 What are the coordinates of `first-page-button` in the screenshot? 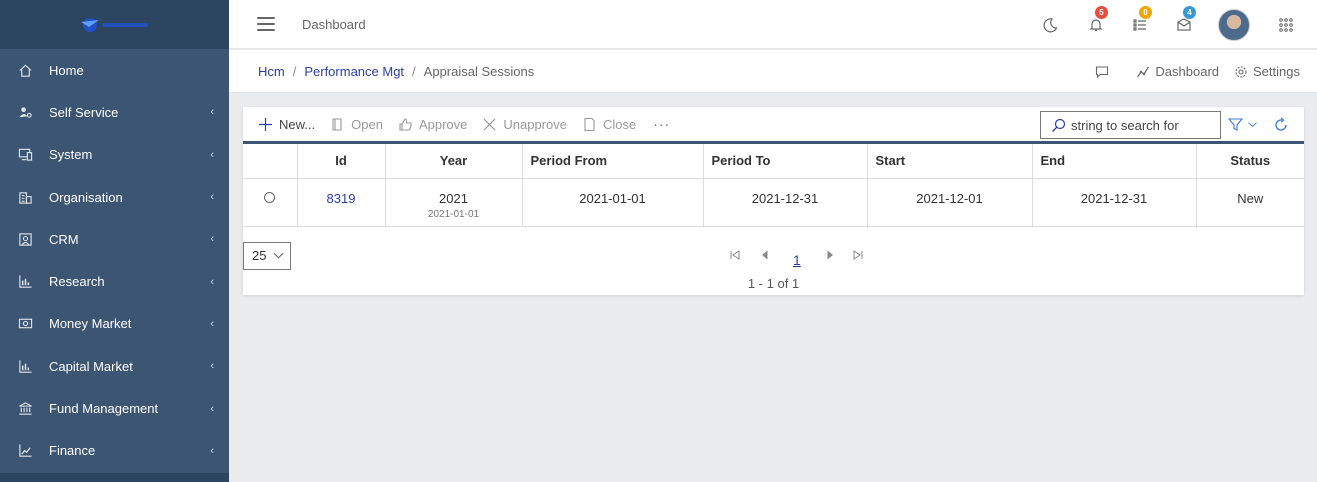 It's located at (735, 255).